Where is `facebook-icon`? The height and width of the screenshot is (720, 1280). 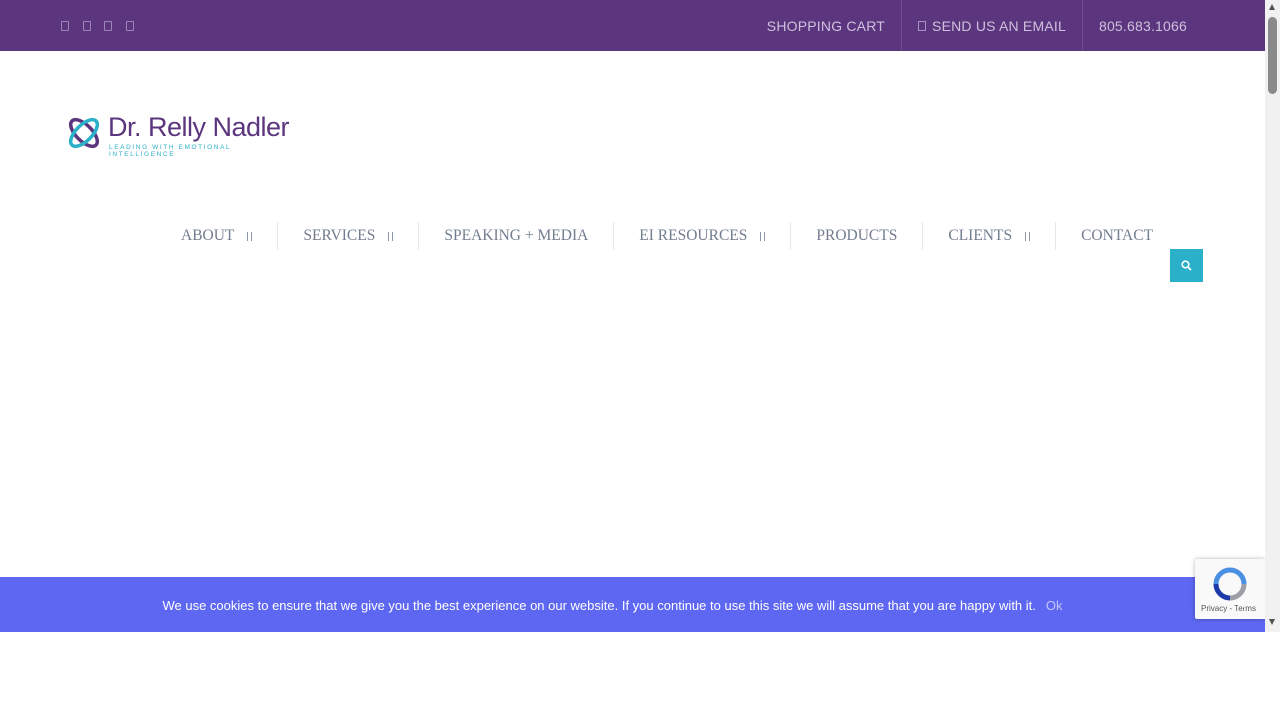 facebook-icon is located at coordinates (65, 26).